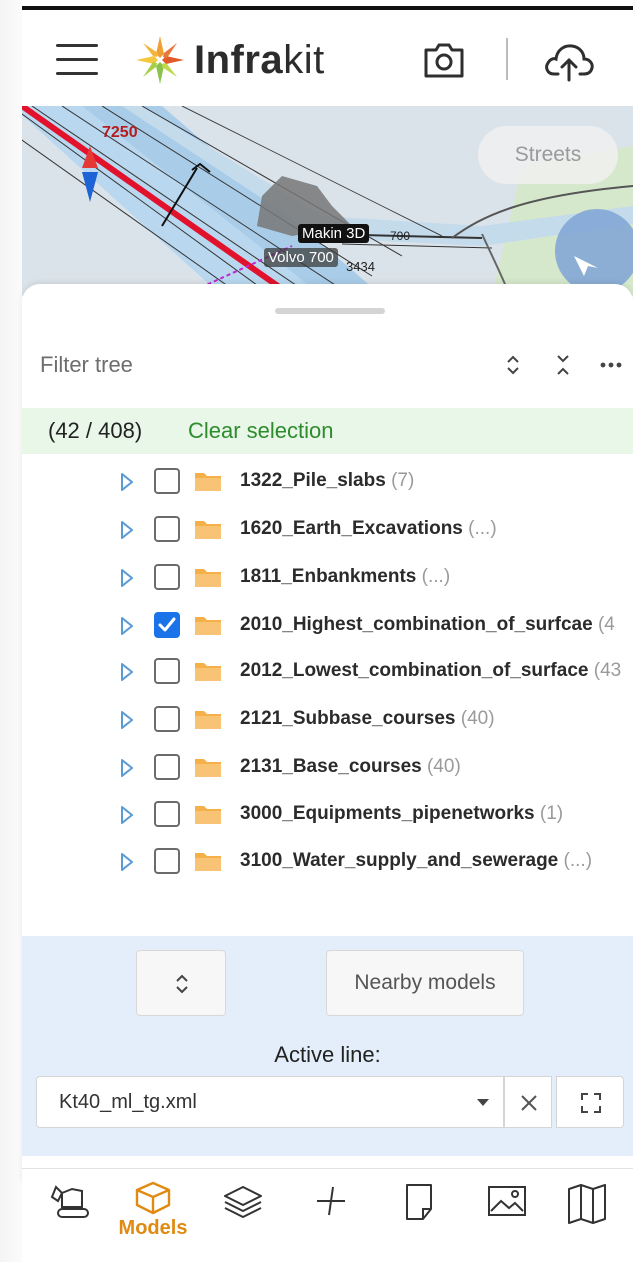  Describe the element at coordinates (259, 60) in the screenshot. I see `brand-name: Infrakit` at that location.